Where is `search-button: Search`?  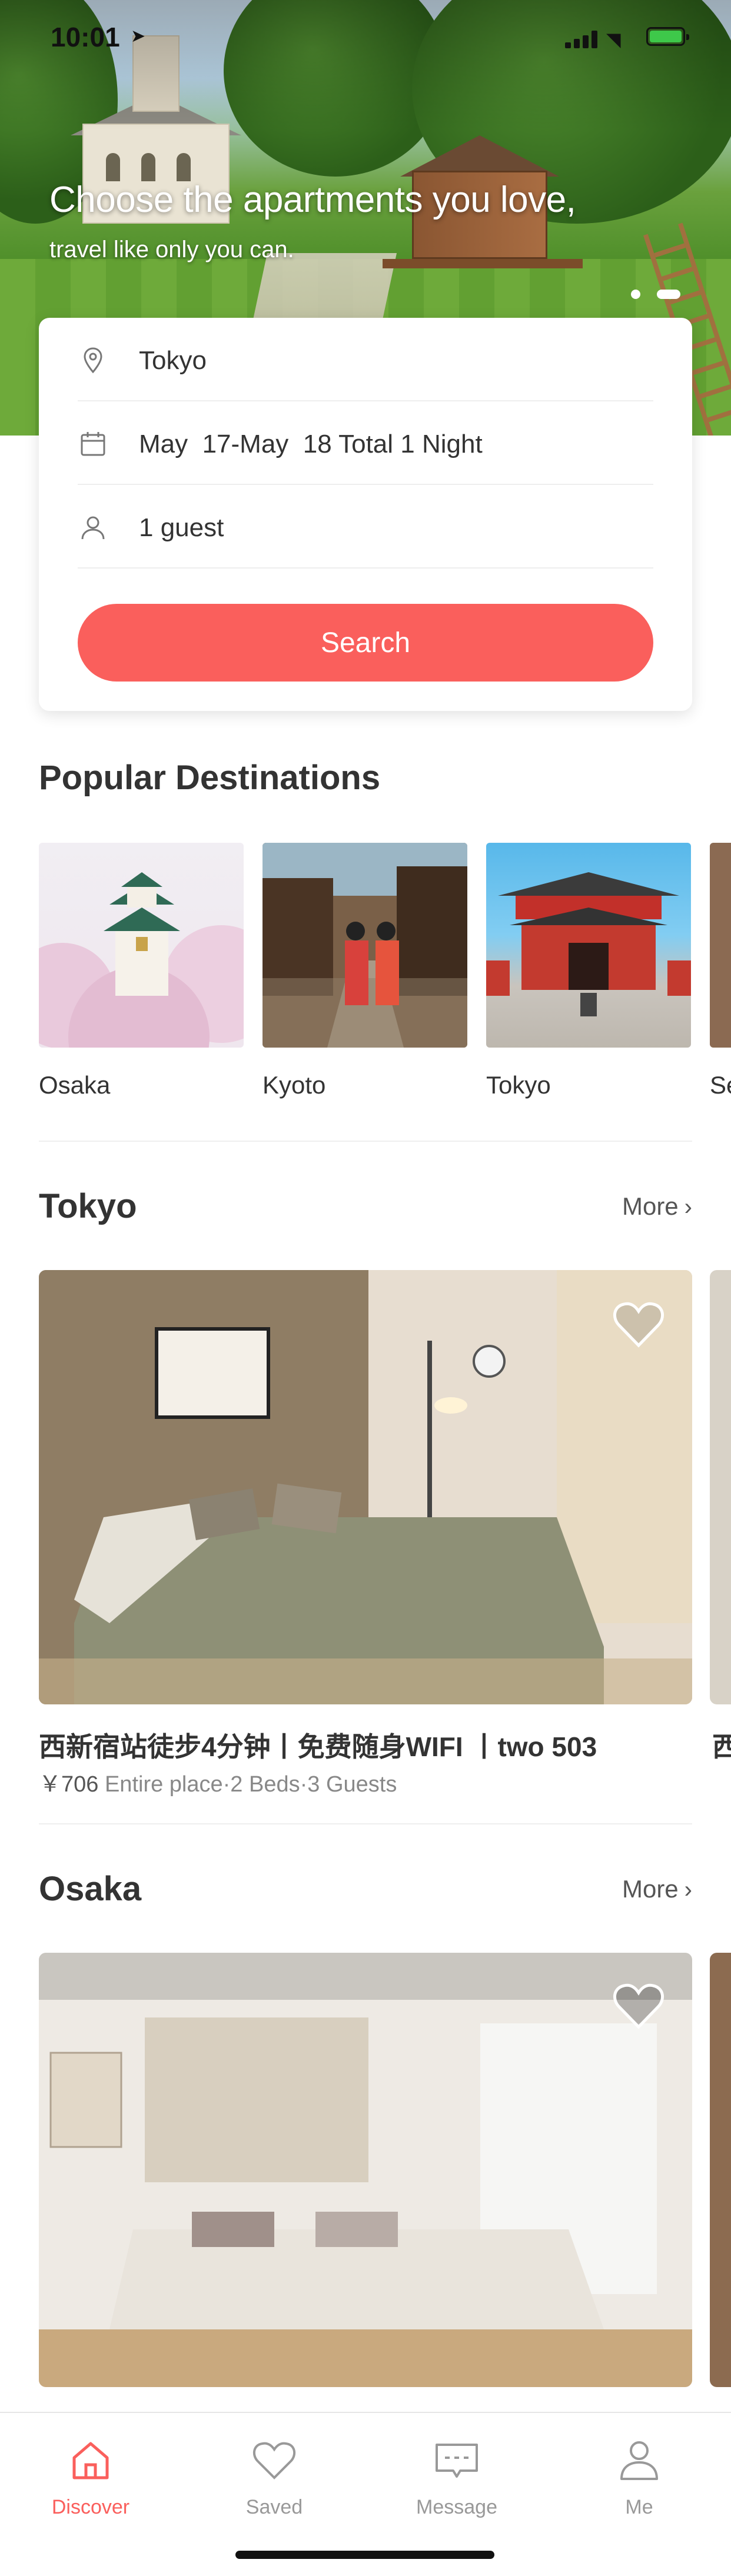 search-button: Search is located at coordinates (365, 643).